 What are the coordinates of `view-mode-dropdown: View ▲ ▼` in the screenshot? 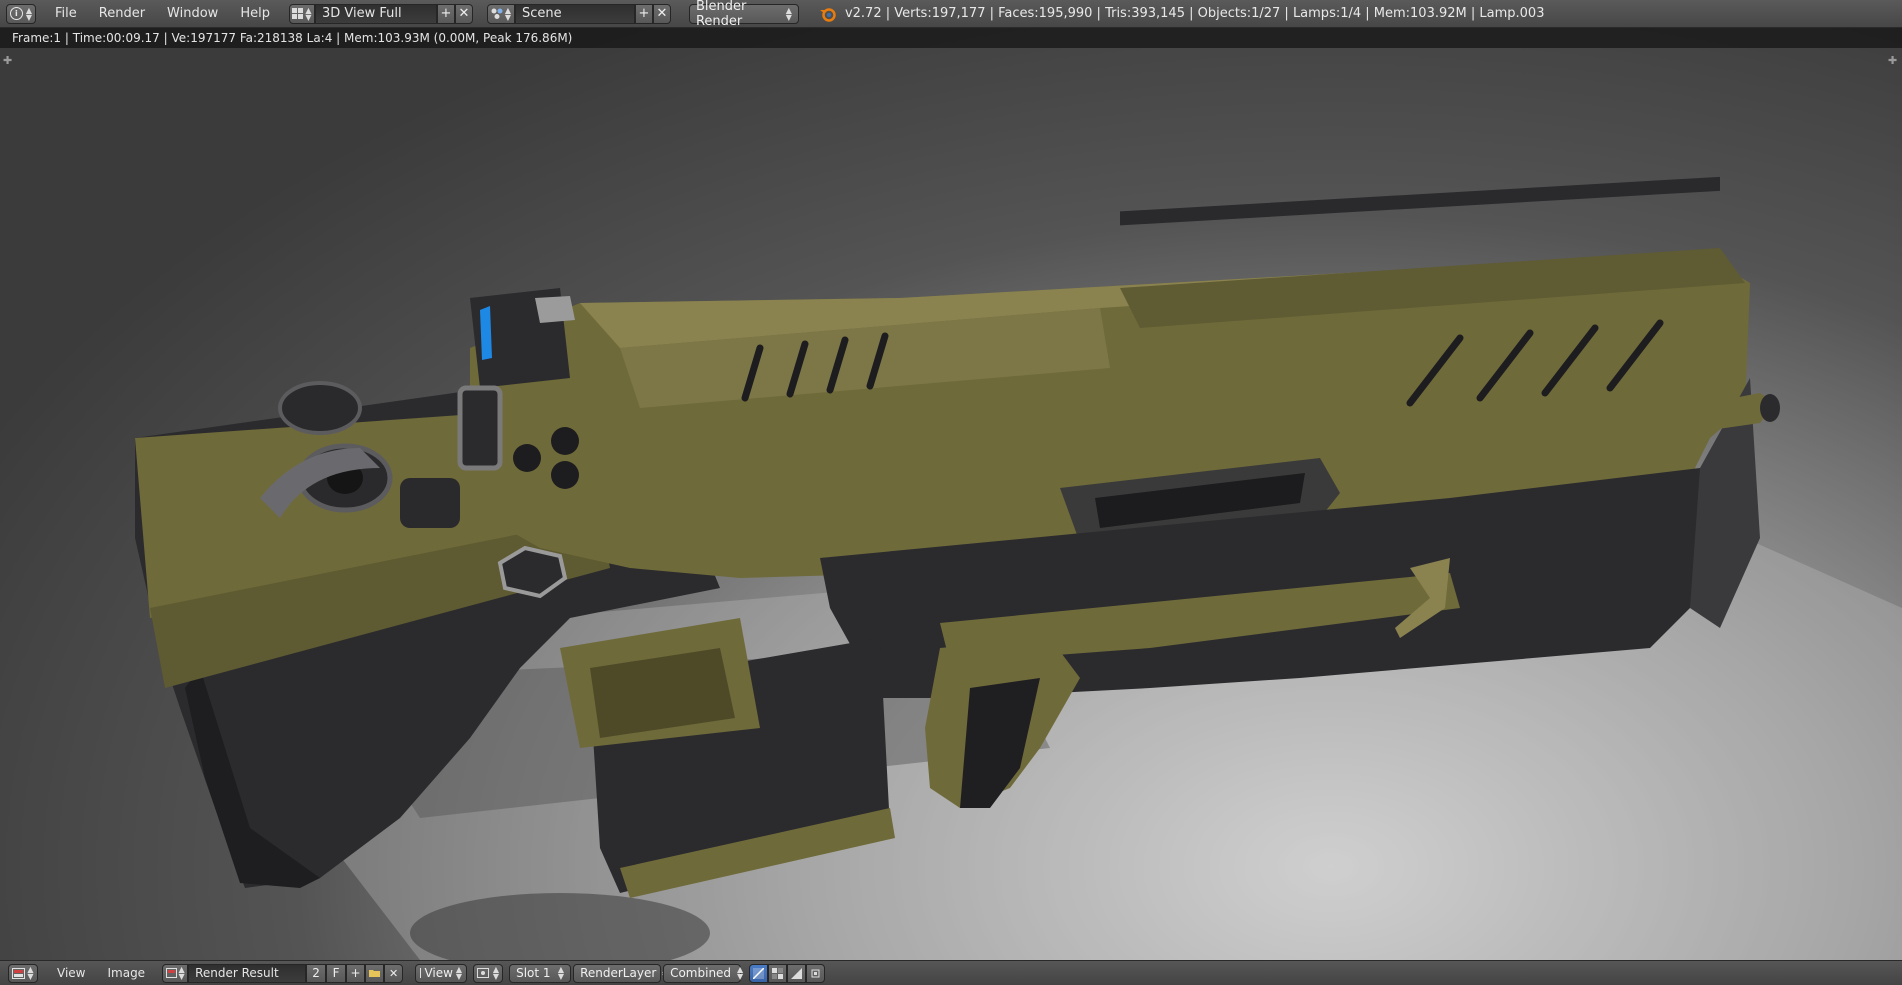 It's located at (441, 973).